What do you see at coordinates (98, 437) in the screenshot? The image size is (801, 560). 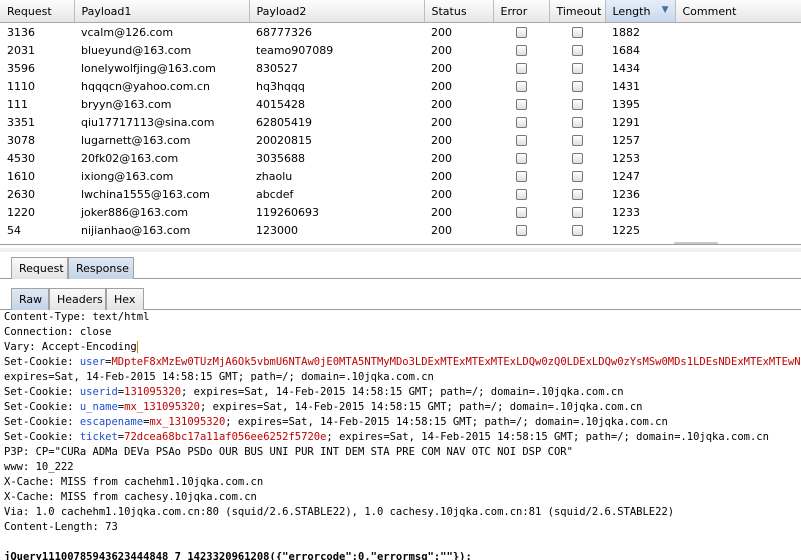 I see `cookie-name: ticket` at bounding box center [98, 437].